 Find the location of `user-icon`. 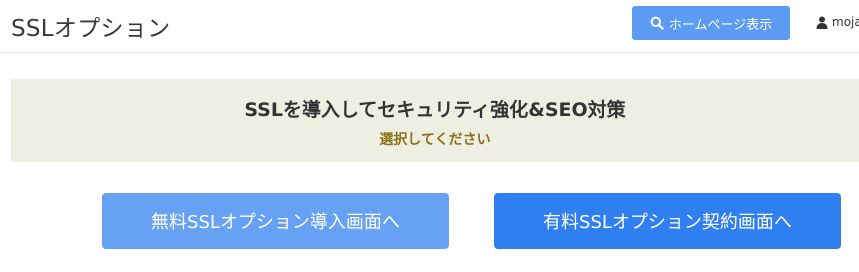

user-icon is located at coordinates (822, 22).